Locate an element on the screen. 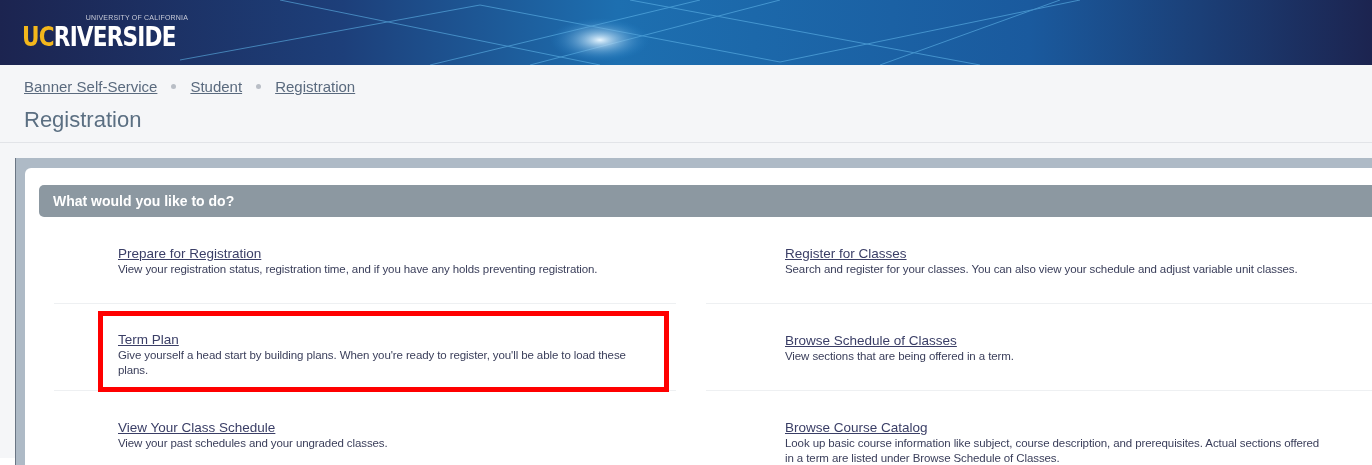 The width and height of the screenshot is (1372, 465). option-link: Browse Course Catalog is located at coordinates (856, 427).